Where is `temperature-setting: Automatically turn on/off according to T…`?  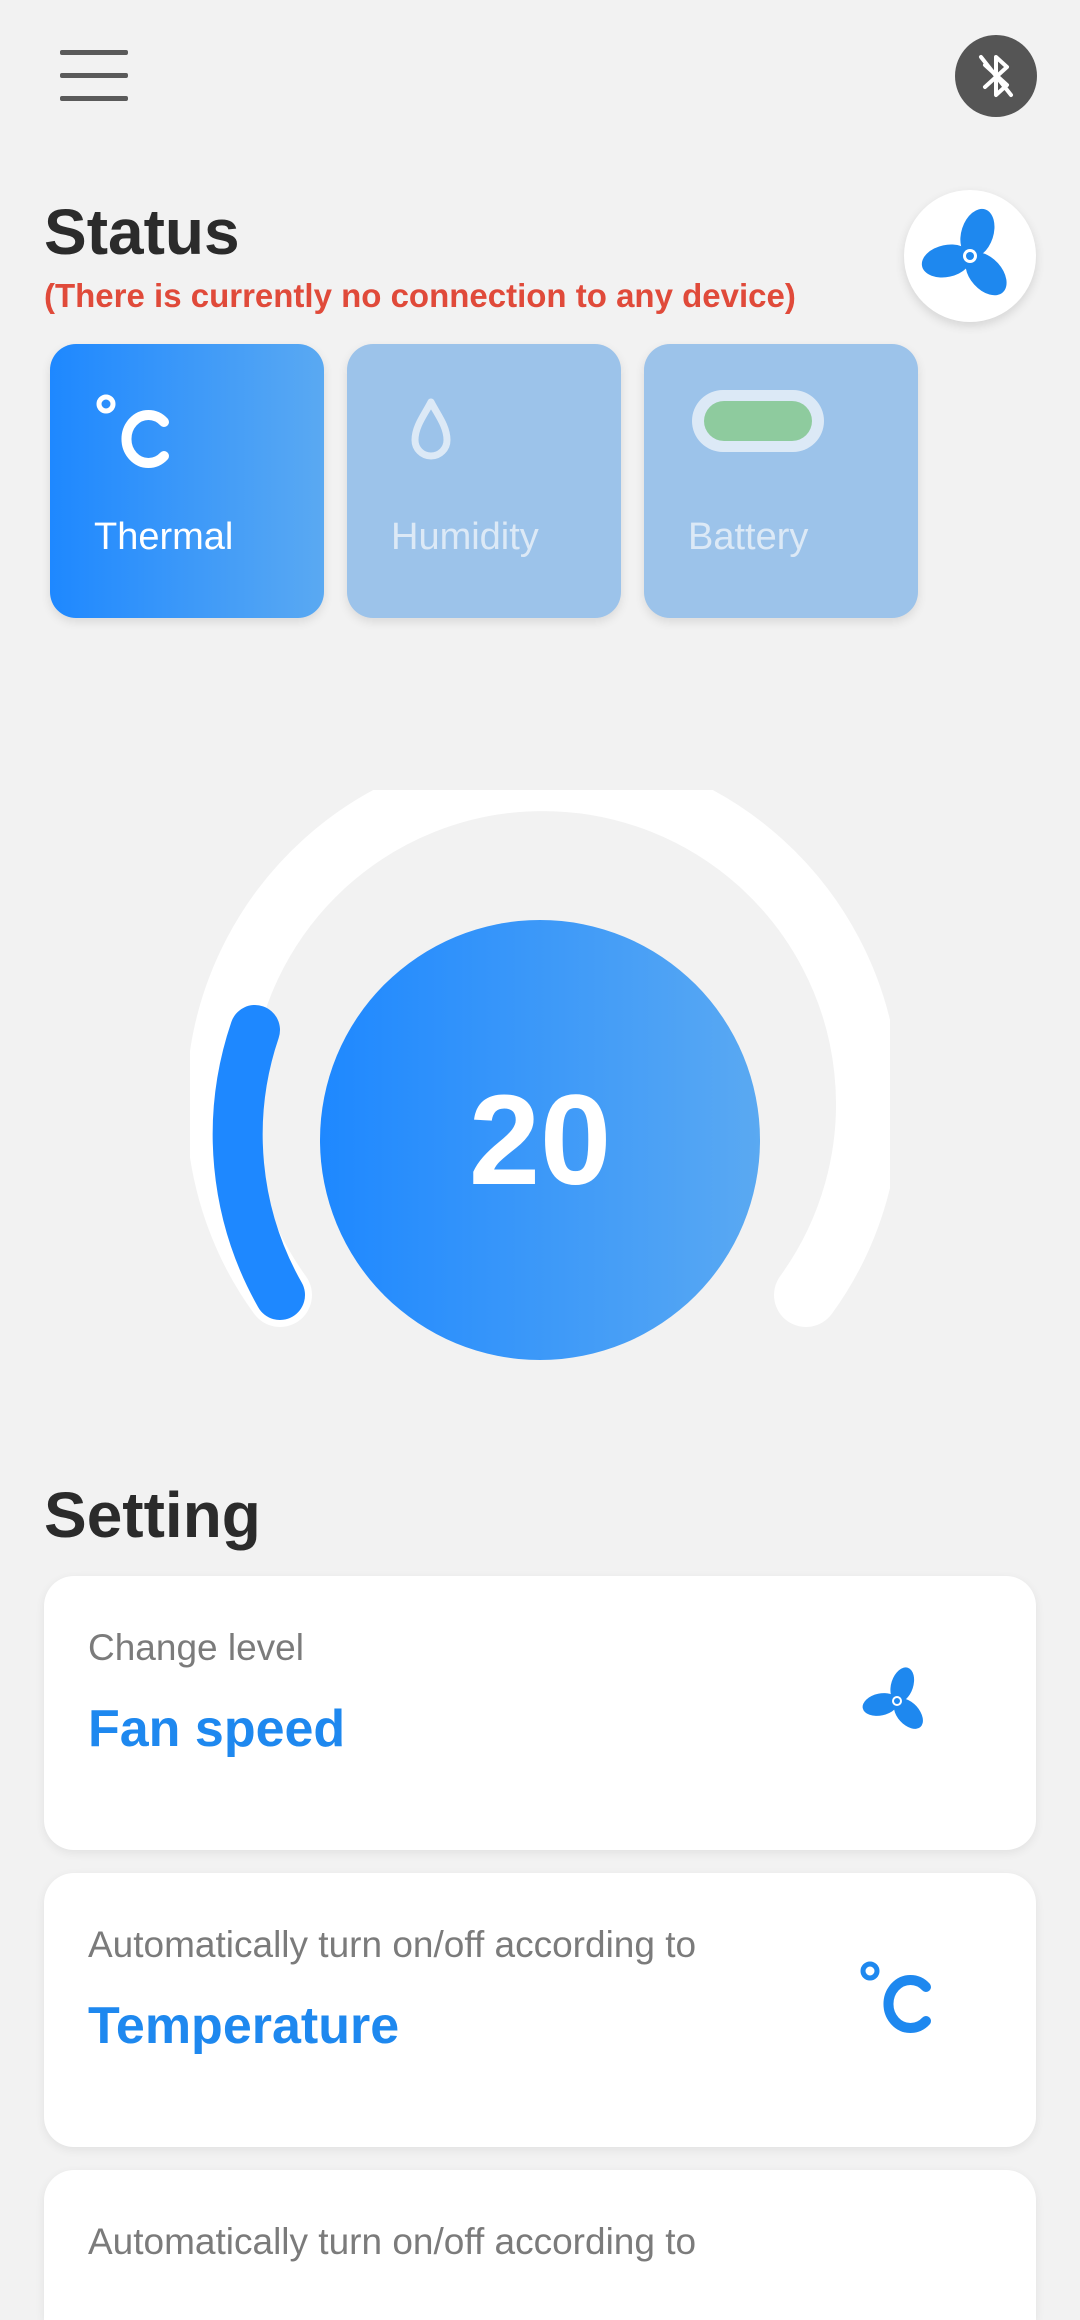 temperature-setting: Automatically turn on/off according to T… is located at coordinates (540, 2010).